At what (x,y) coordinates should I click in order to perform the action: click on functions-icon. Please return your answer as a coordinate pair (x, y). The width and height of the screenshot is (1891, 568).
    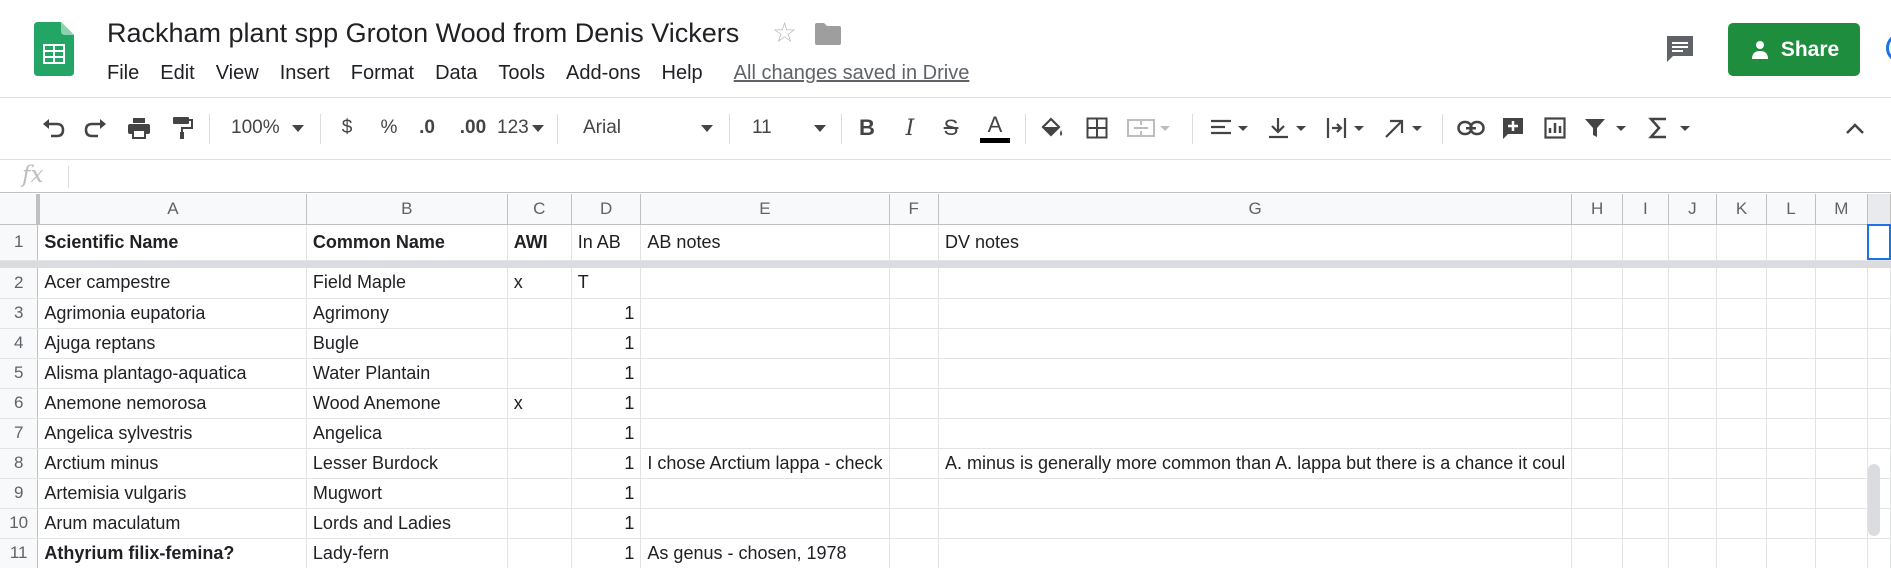
    Looking at the image, I should click on (1671, 128).